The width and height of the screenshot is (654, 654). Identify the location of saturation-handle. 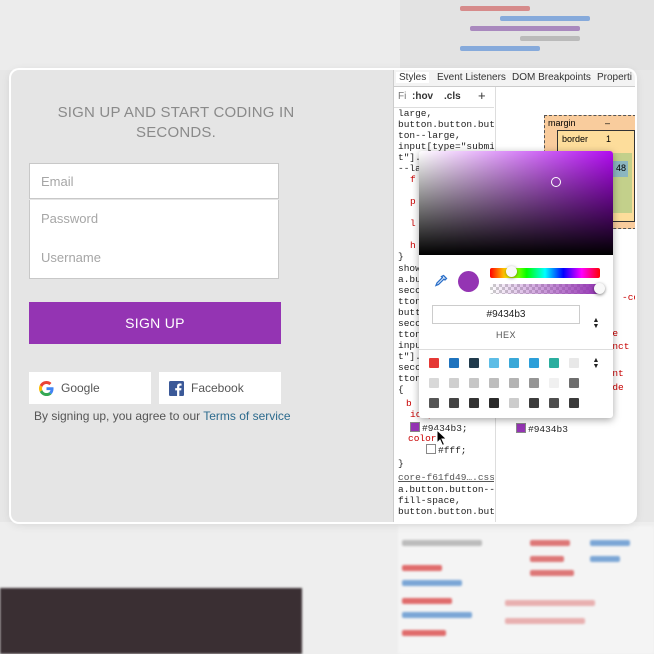
(556, 182).